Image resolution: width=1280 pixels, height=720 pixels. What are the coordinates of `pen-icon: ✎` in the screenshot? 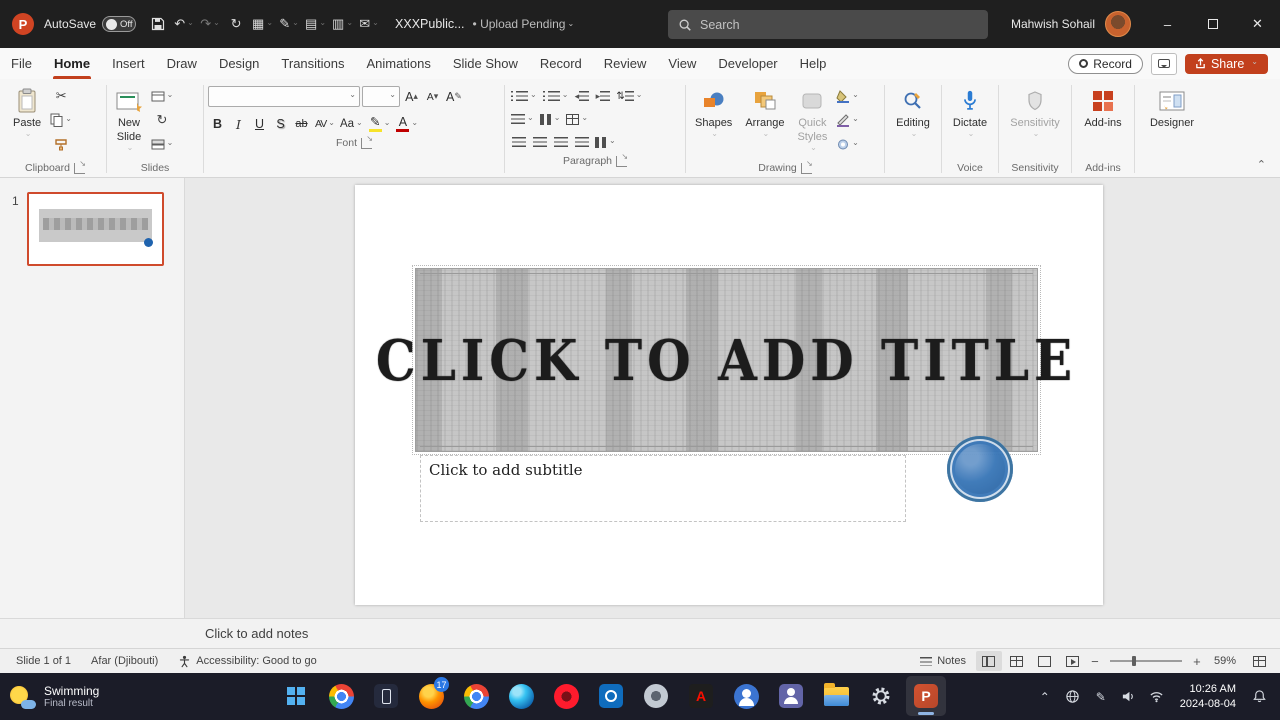 It's located at (289, 24).